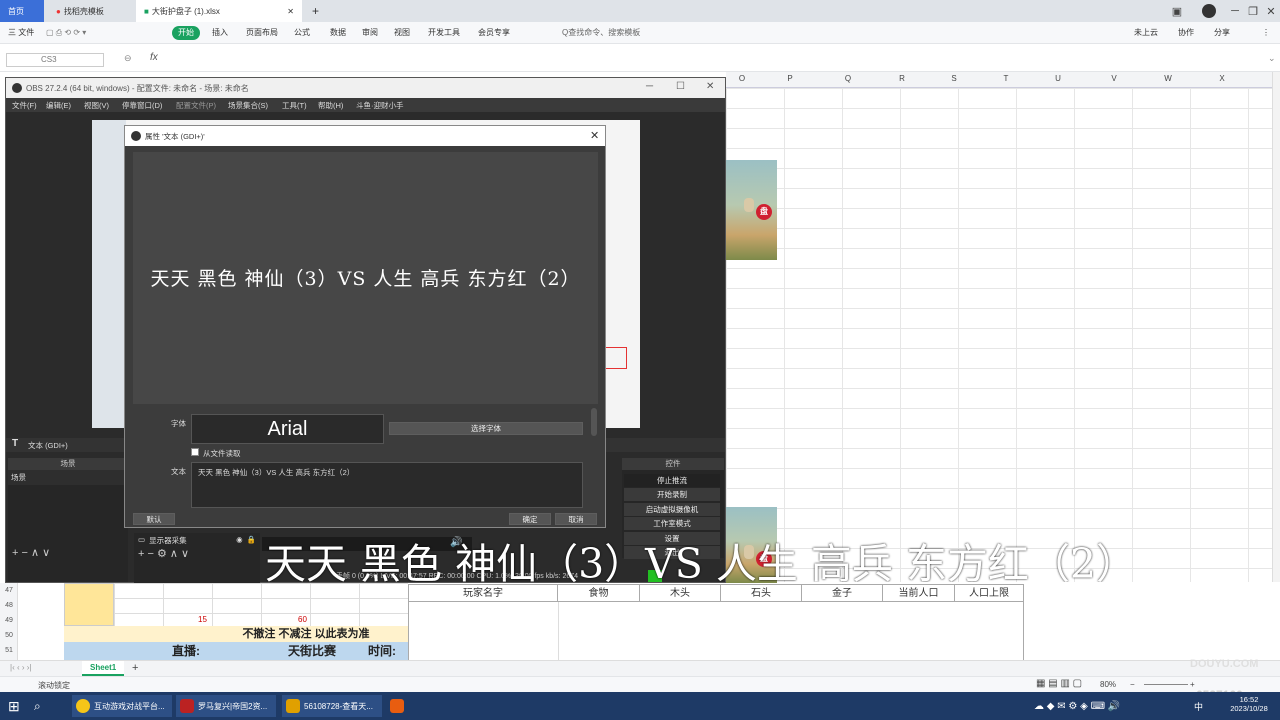 The width and height of the screenshot is (1280, 720). What do you see at coordinates (486, 428) in the screenshot?
I see `select-font-button: 选择字体` at bounding box center [486, 428].